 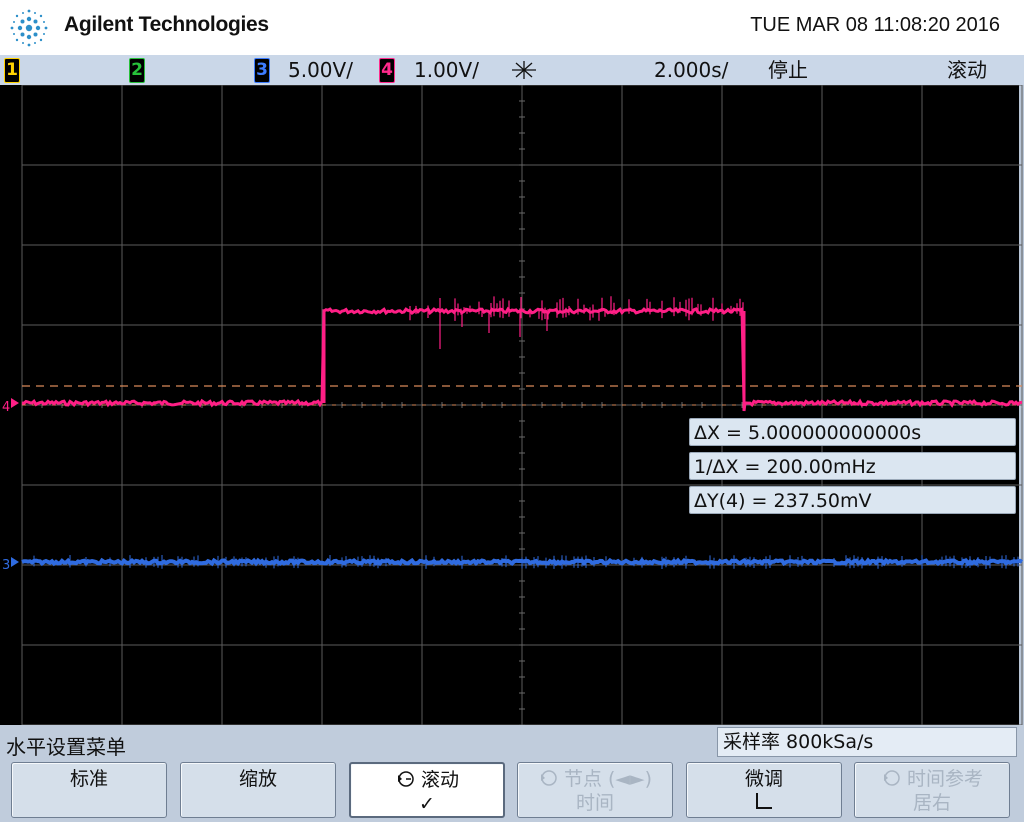 I want to click on timebase-scale: 2.000s/, so click(x=691, y=70).